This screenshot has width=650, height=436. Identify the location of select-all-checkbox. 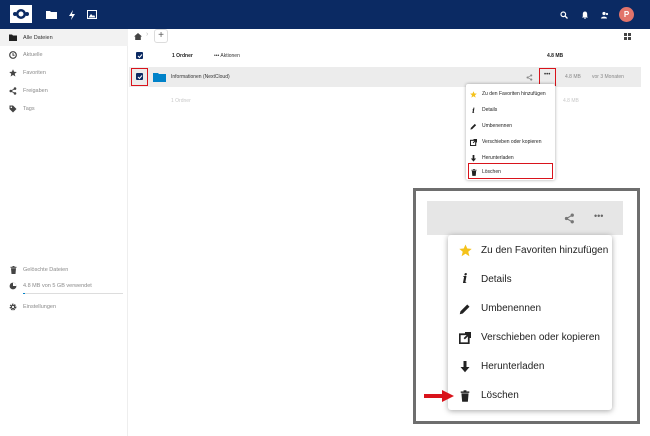
(139, 55).